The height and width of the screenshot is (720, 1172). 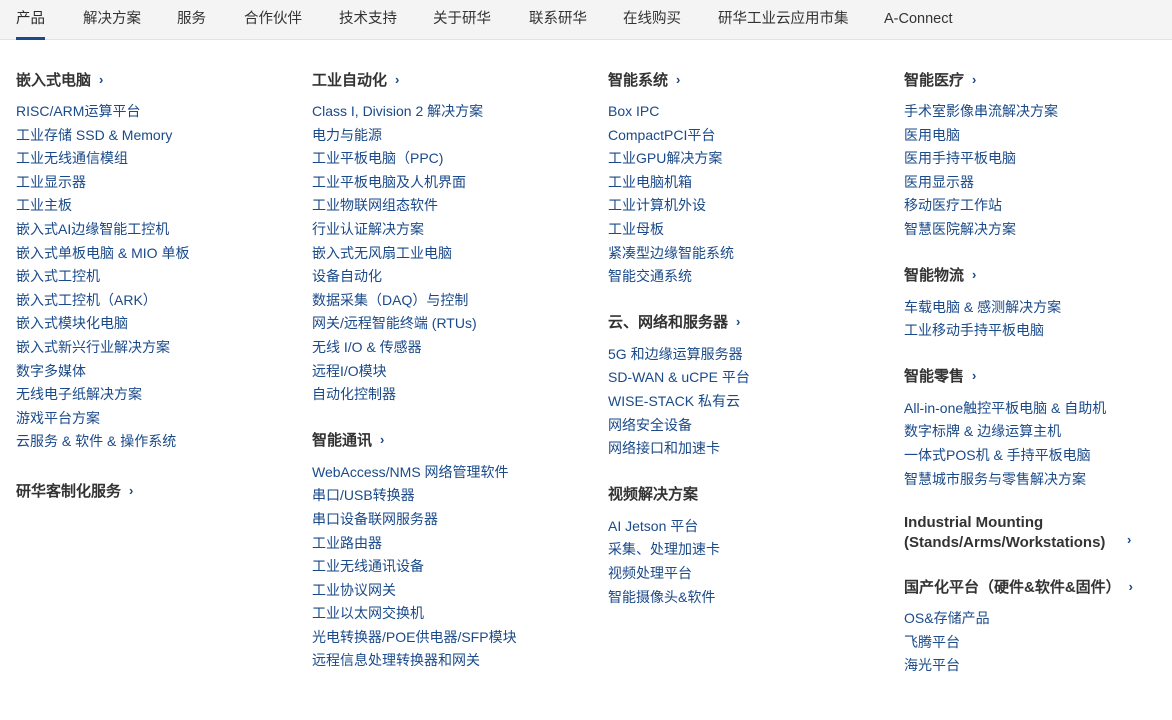 What do you see at coordinates (981, 111) in the screenshot?
I see `menu-link: 手术室影像串流解决方案` at bounding box center [981, 111].